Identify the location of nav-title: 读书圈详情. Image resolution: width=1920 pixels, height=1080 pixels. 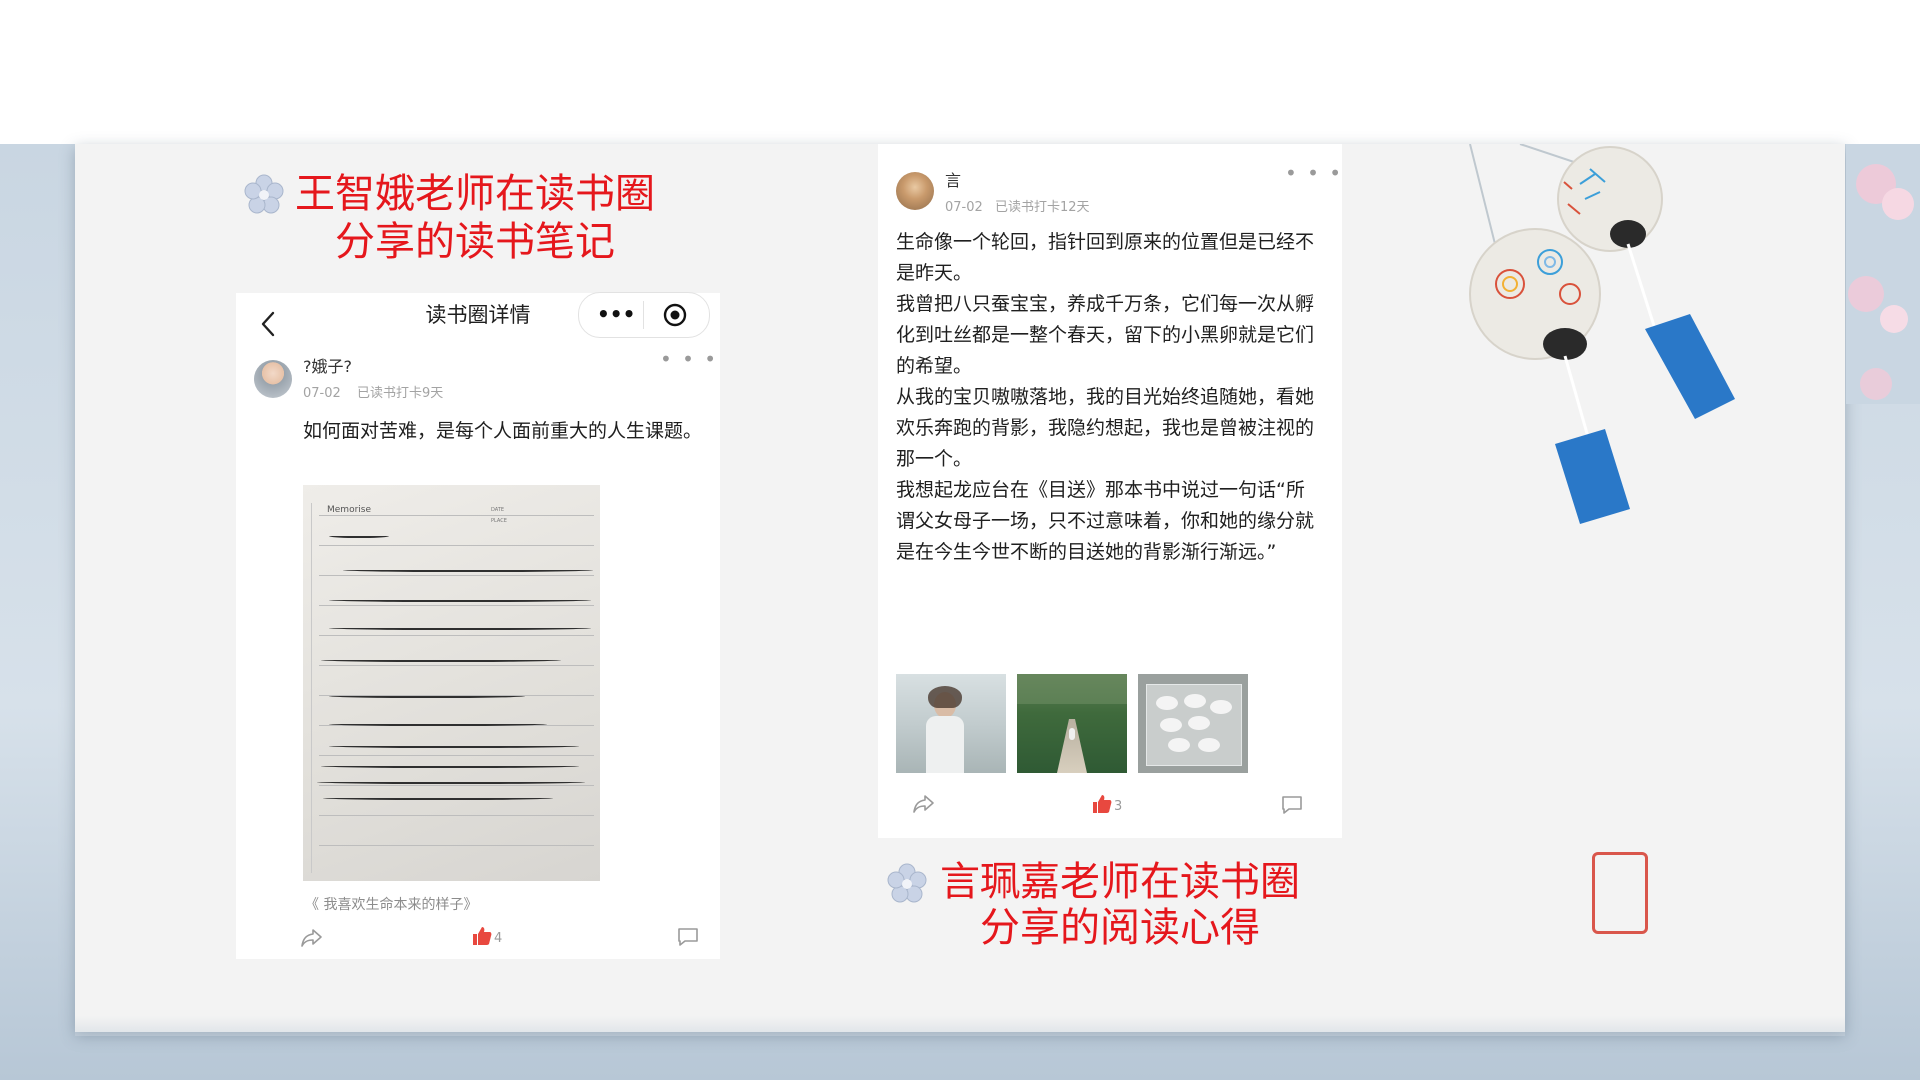
(478, 315).